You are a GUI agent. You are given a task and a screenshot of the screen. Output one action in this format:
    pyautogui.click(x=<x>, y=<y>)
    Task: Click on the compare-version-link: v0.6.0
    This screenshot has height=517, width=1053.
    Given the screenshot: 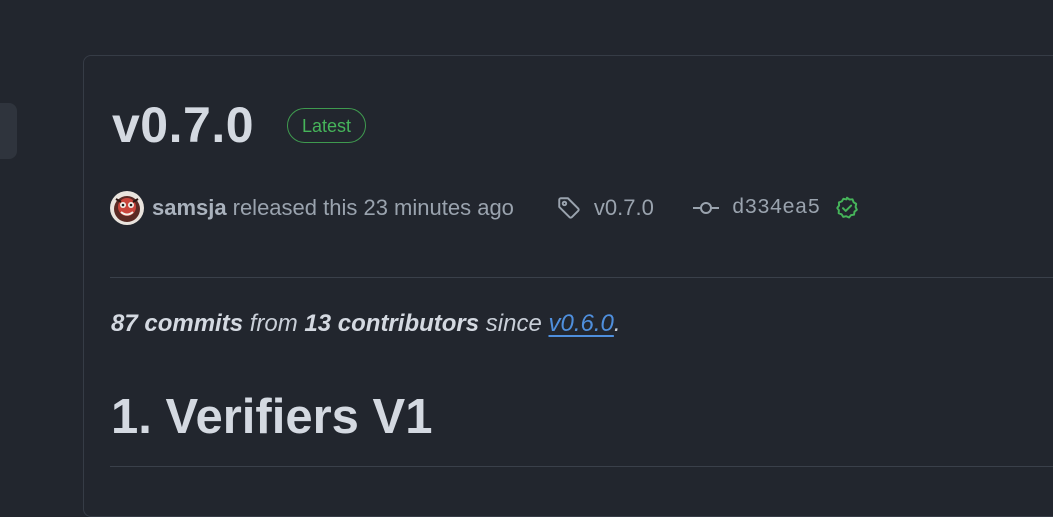 What is the action you would take?
    pyautogui.click(x=580, y=323)
    